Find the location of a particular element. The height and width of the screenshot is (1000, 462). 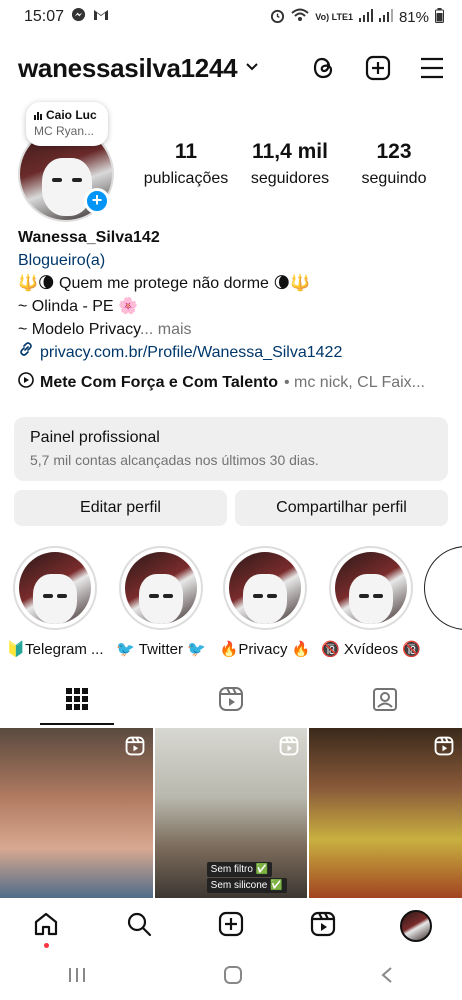

share-profile-button: Compartilhar perfil is located at coordinates (341, 508).